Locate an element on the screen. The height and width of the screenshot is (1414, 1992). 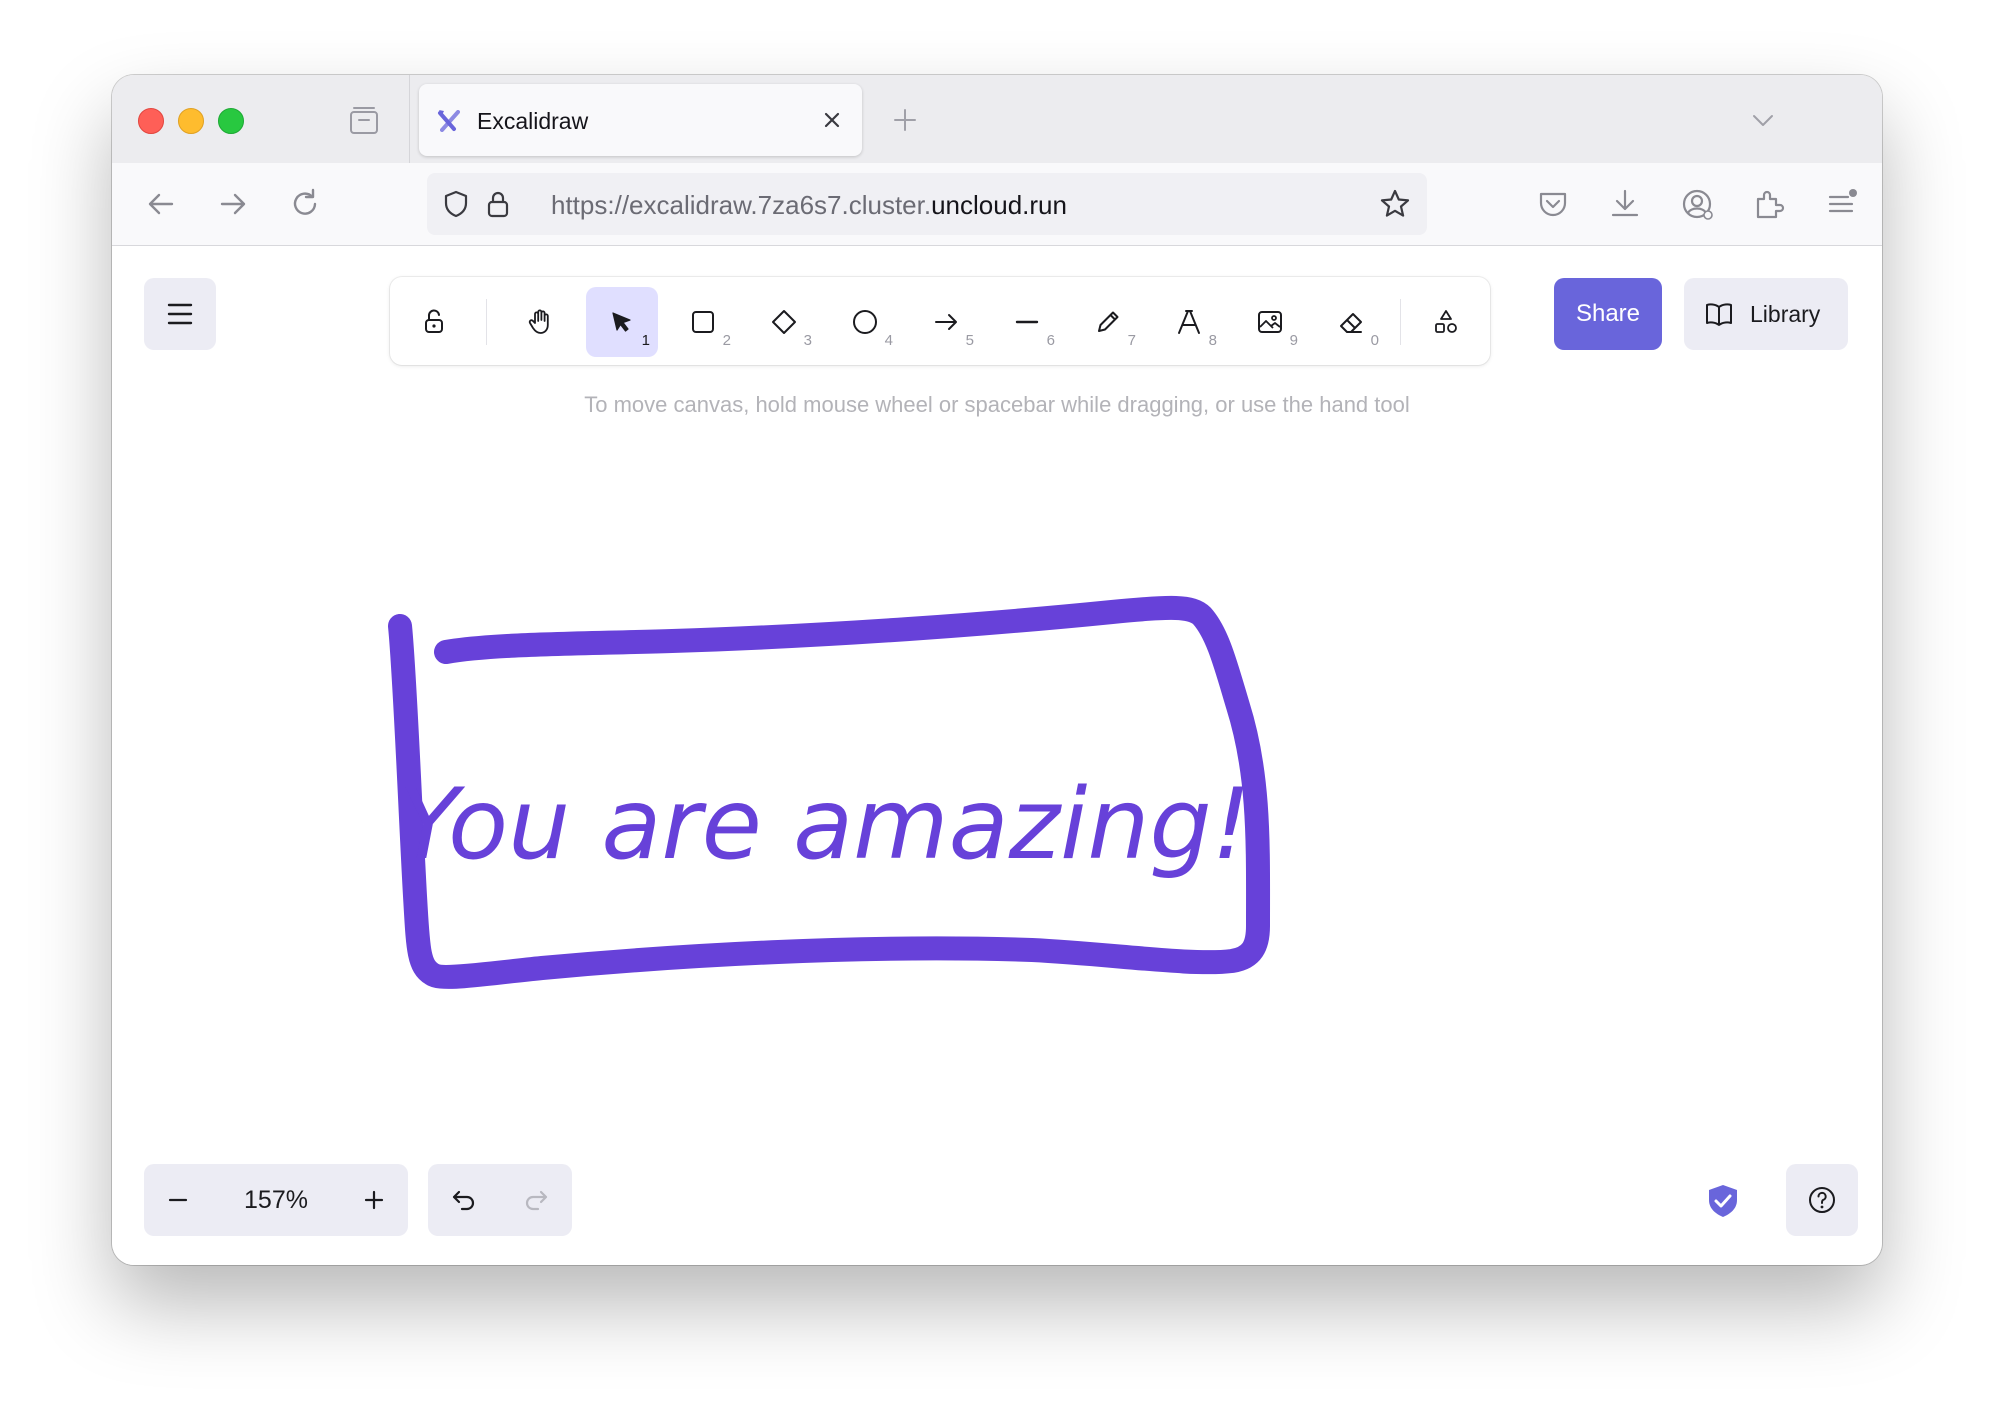
help-icon is located at coordinates (1822, 1200).